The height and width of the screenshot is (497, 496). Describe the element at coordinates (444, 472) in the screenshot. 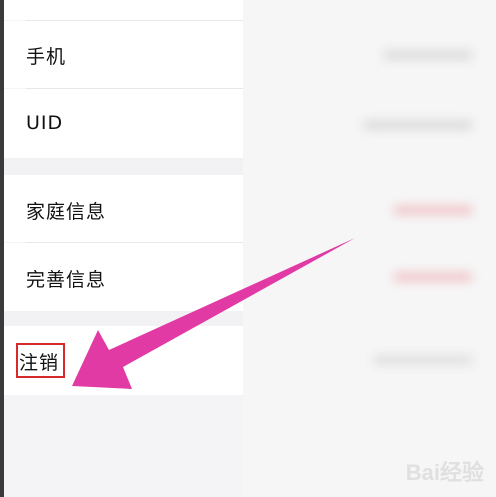

I see `watermark: Bai经验` at that location.